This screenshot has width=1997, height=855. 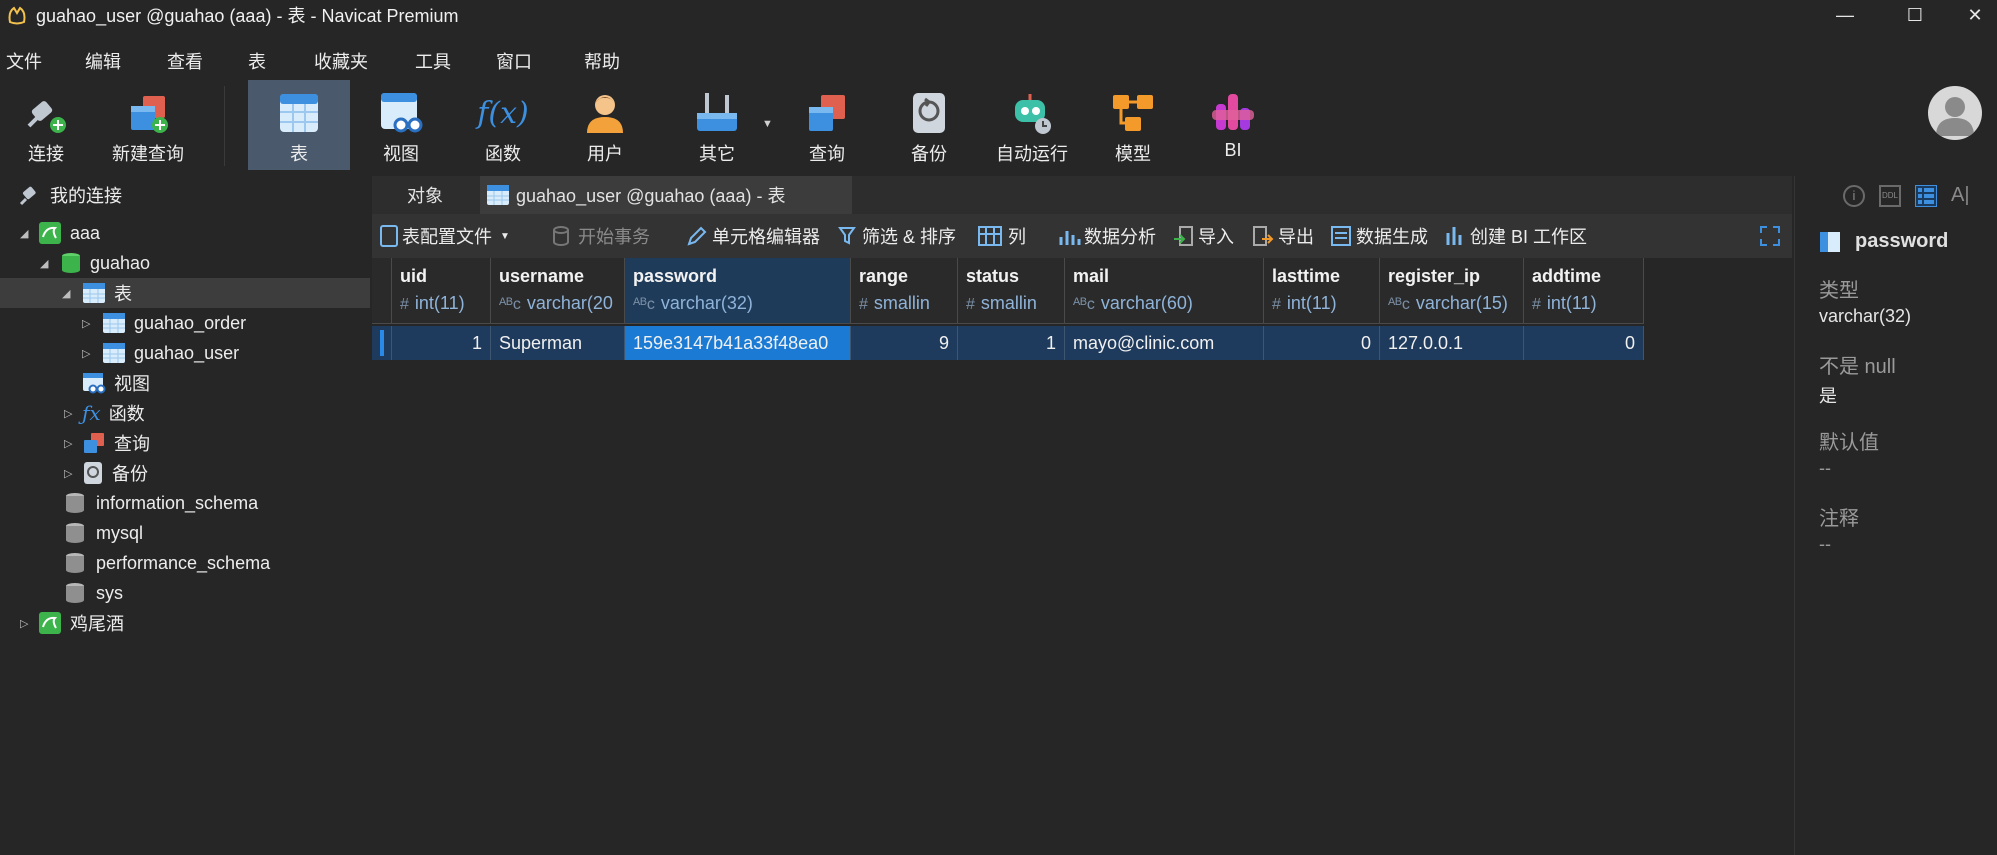 What do you see at coordinates (1233, 113) in the screenshot?
I see `bi-icon` at bounding box center [1233, 113].